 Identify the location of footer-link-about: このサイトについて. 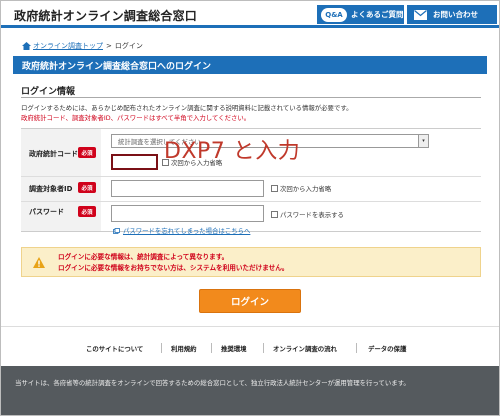
(114, 348).